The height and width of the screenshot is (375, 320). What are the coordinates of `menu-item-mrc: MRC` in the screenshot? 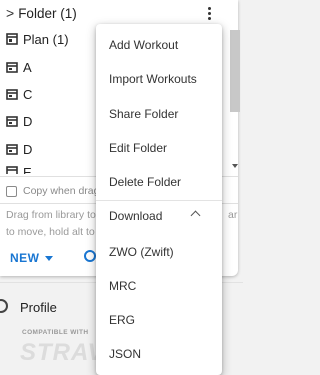 It's located at (159, 286).